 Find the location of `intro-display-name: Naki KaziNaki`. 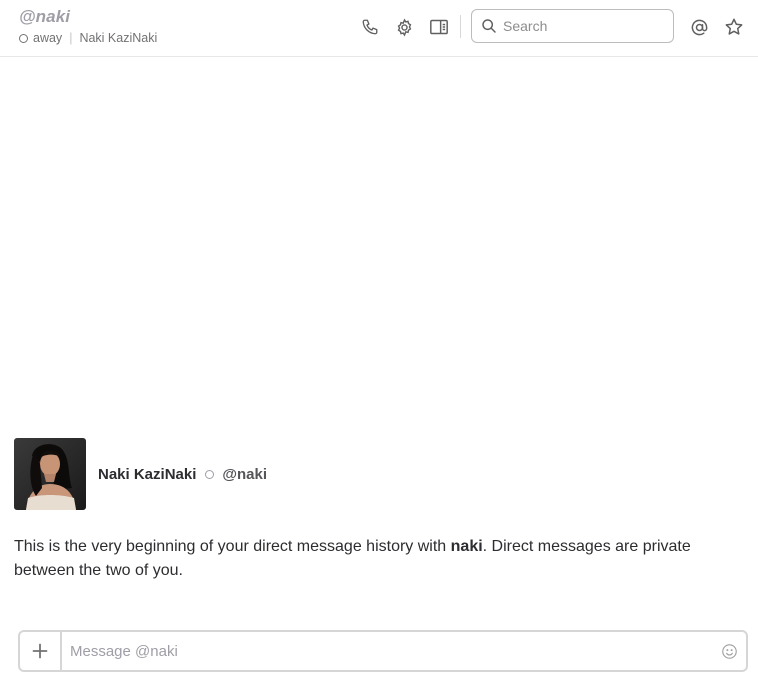

intro-display-name: Naki KaziNaki is located at coordinates (147, 474).